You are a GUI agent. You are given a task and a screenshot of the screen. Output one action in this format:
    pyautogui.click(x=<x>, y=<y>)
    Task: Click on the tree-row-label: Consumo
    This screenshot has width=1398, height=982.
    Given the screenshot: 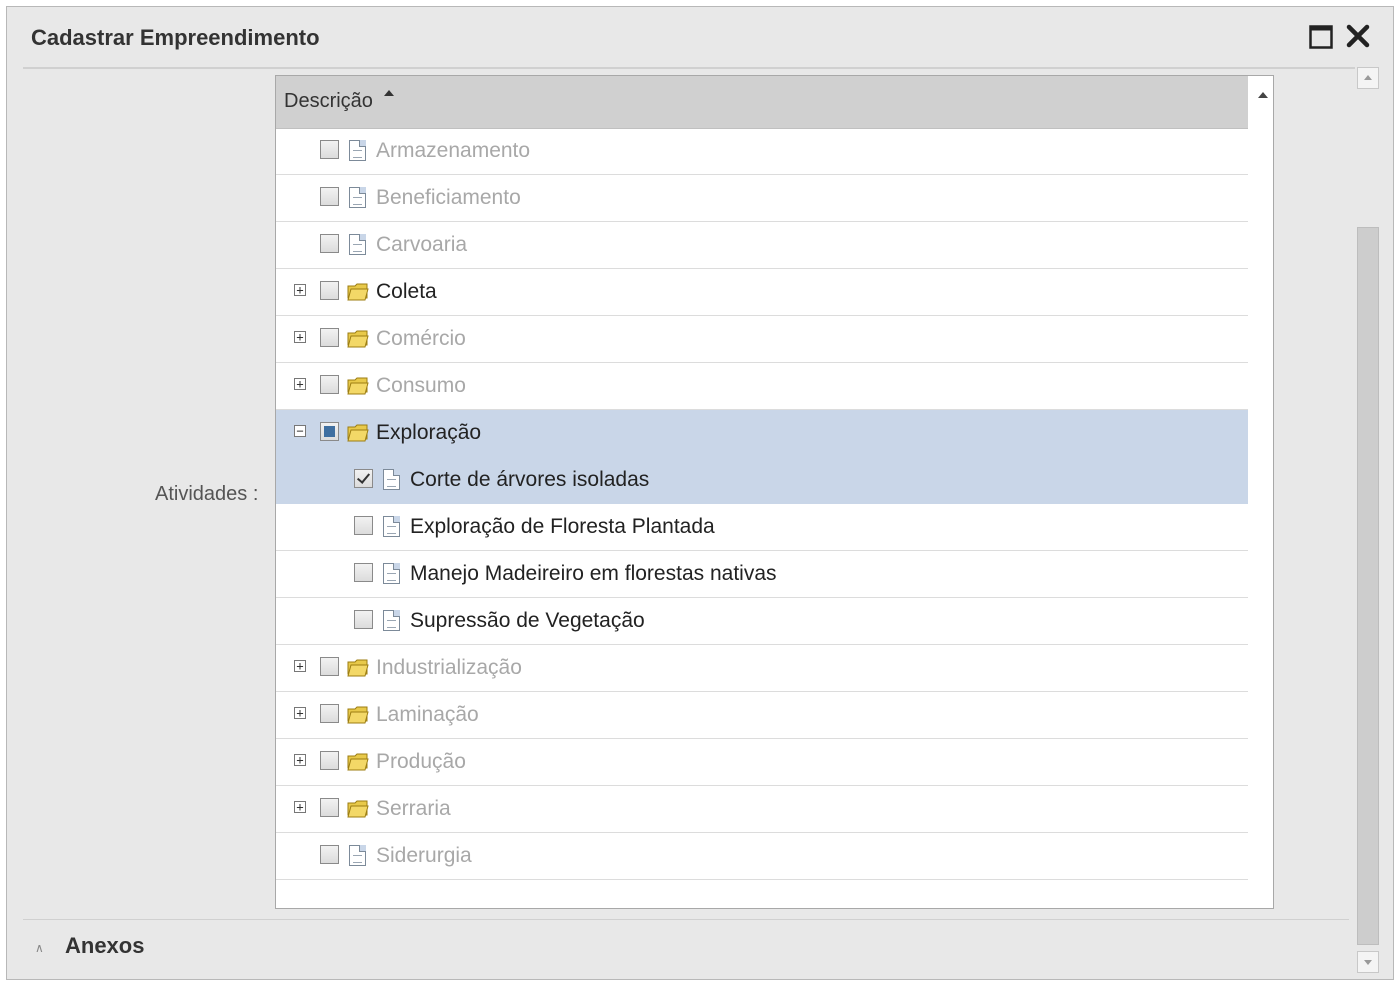 What is the action you would take?
    pyautogui.click(x=421, y=385)
    